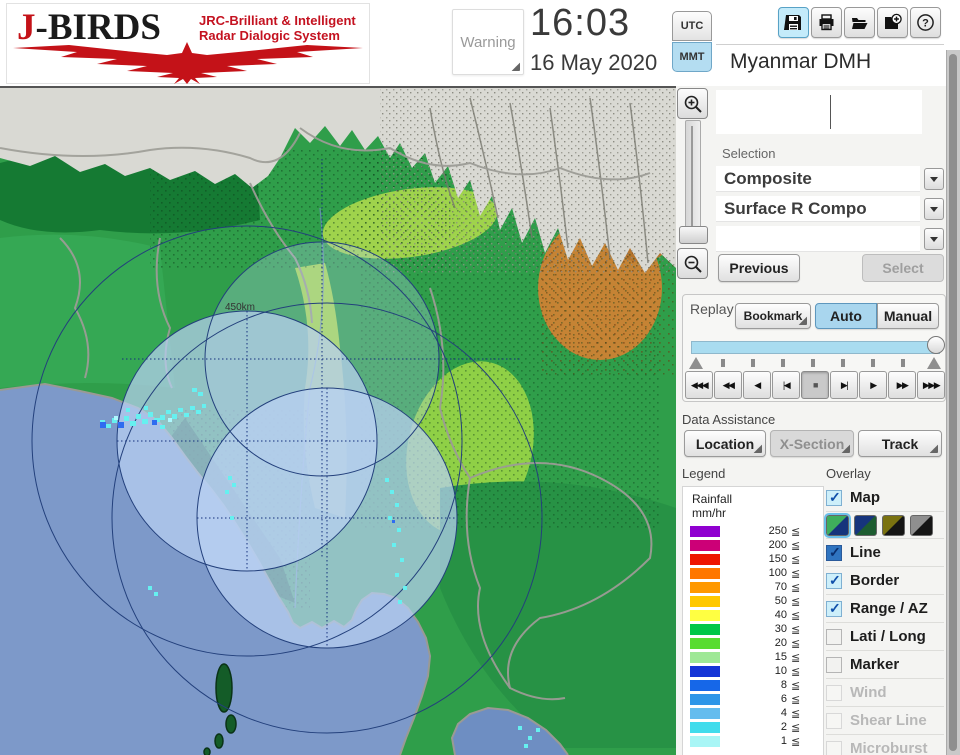 This screenshot has width=960, height=755. What do you see at coordinates (780, 629) in the screenshot?
I see `legend-value: 30` at bounding box center [780, 629].